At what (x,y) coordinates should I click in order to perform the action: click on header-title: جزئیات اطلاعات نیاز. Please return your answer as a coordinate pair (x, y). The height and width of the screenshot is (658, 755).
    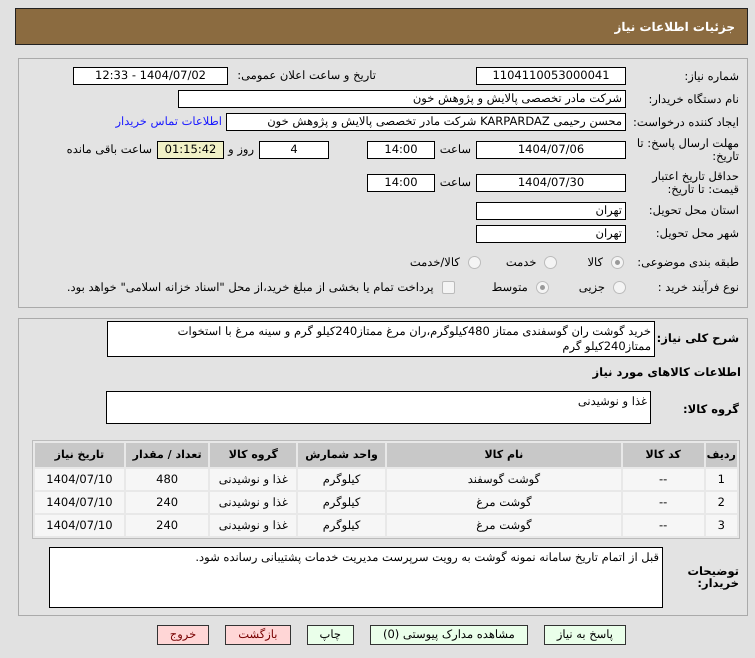
    Looking at the image, I should click on (674, 27).